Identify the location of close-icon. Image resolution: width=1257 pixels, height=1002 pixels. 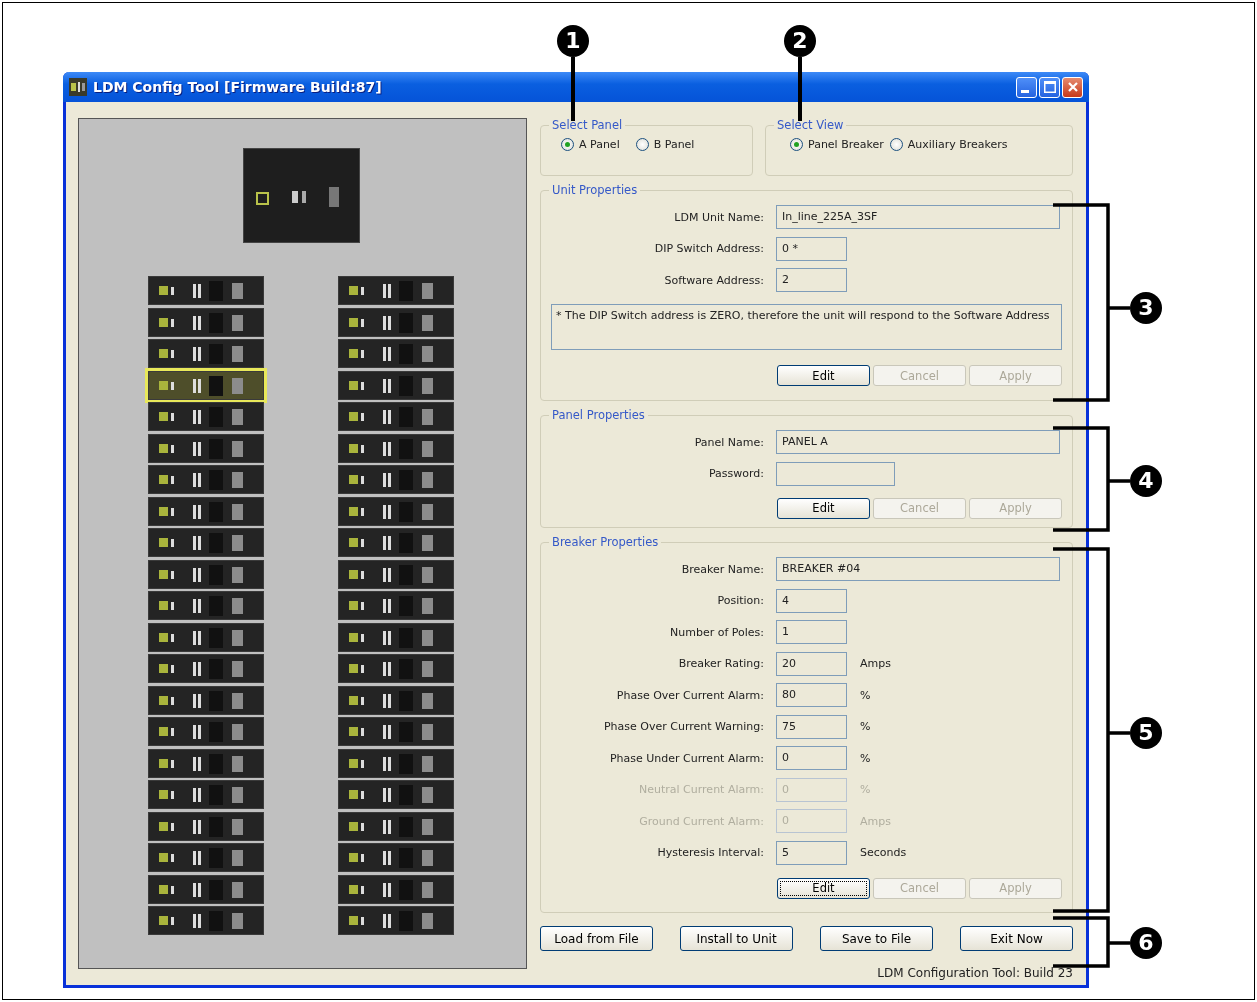
(1072, 87).